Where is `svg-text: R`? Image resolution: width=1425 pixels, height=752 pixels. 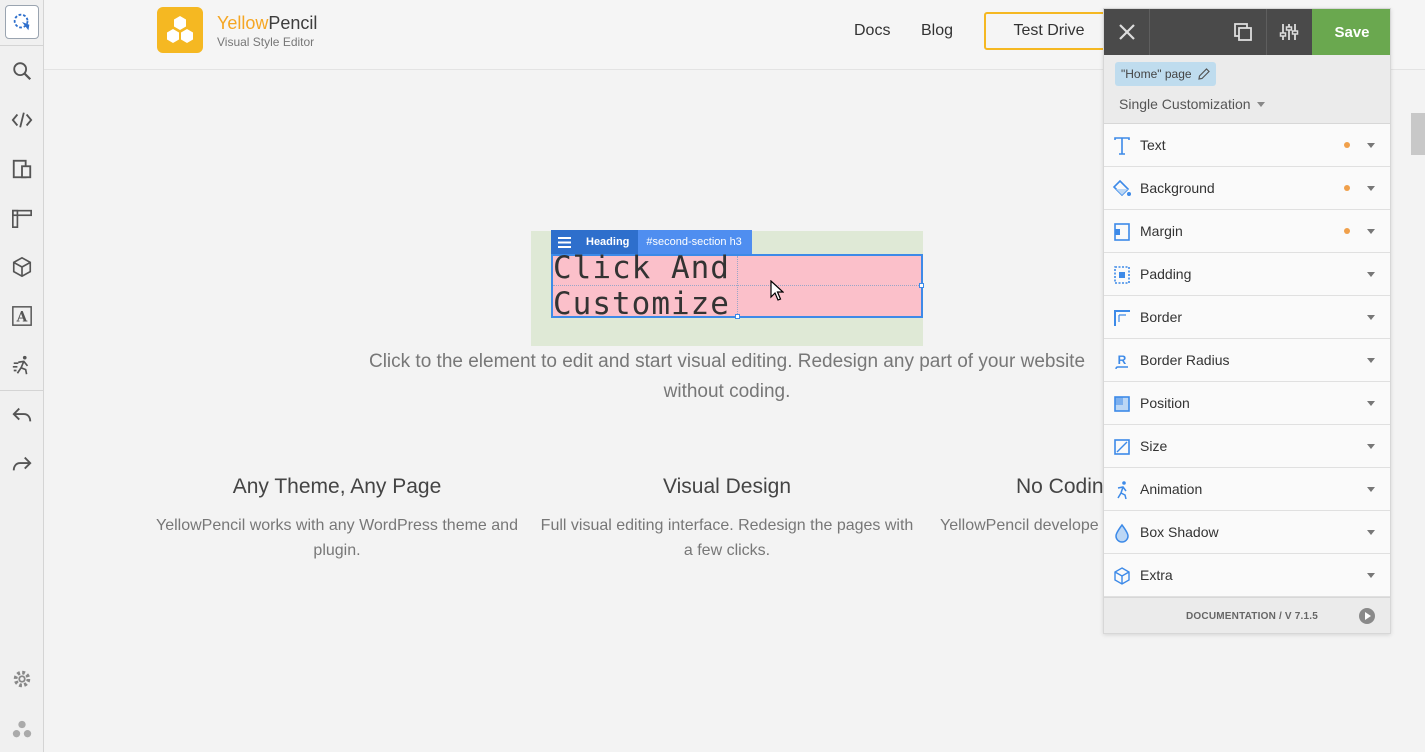
svg-text: R is located at coordinates (1122, 360).